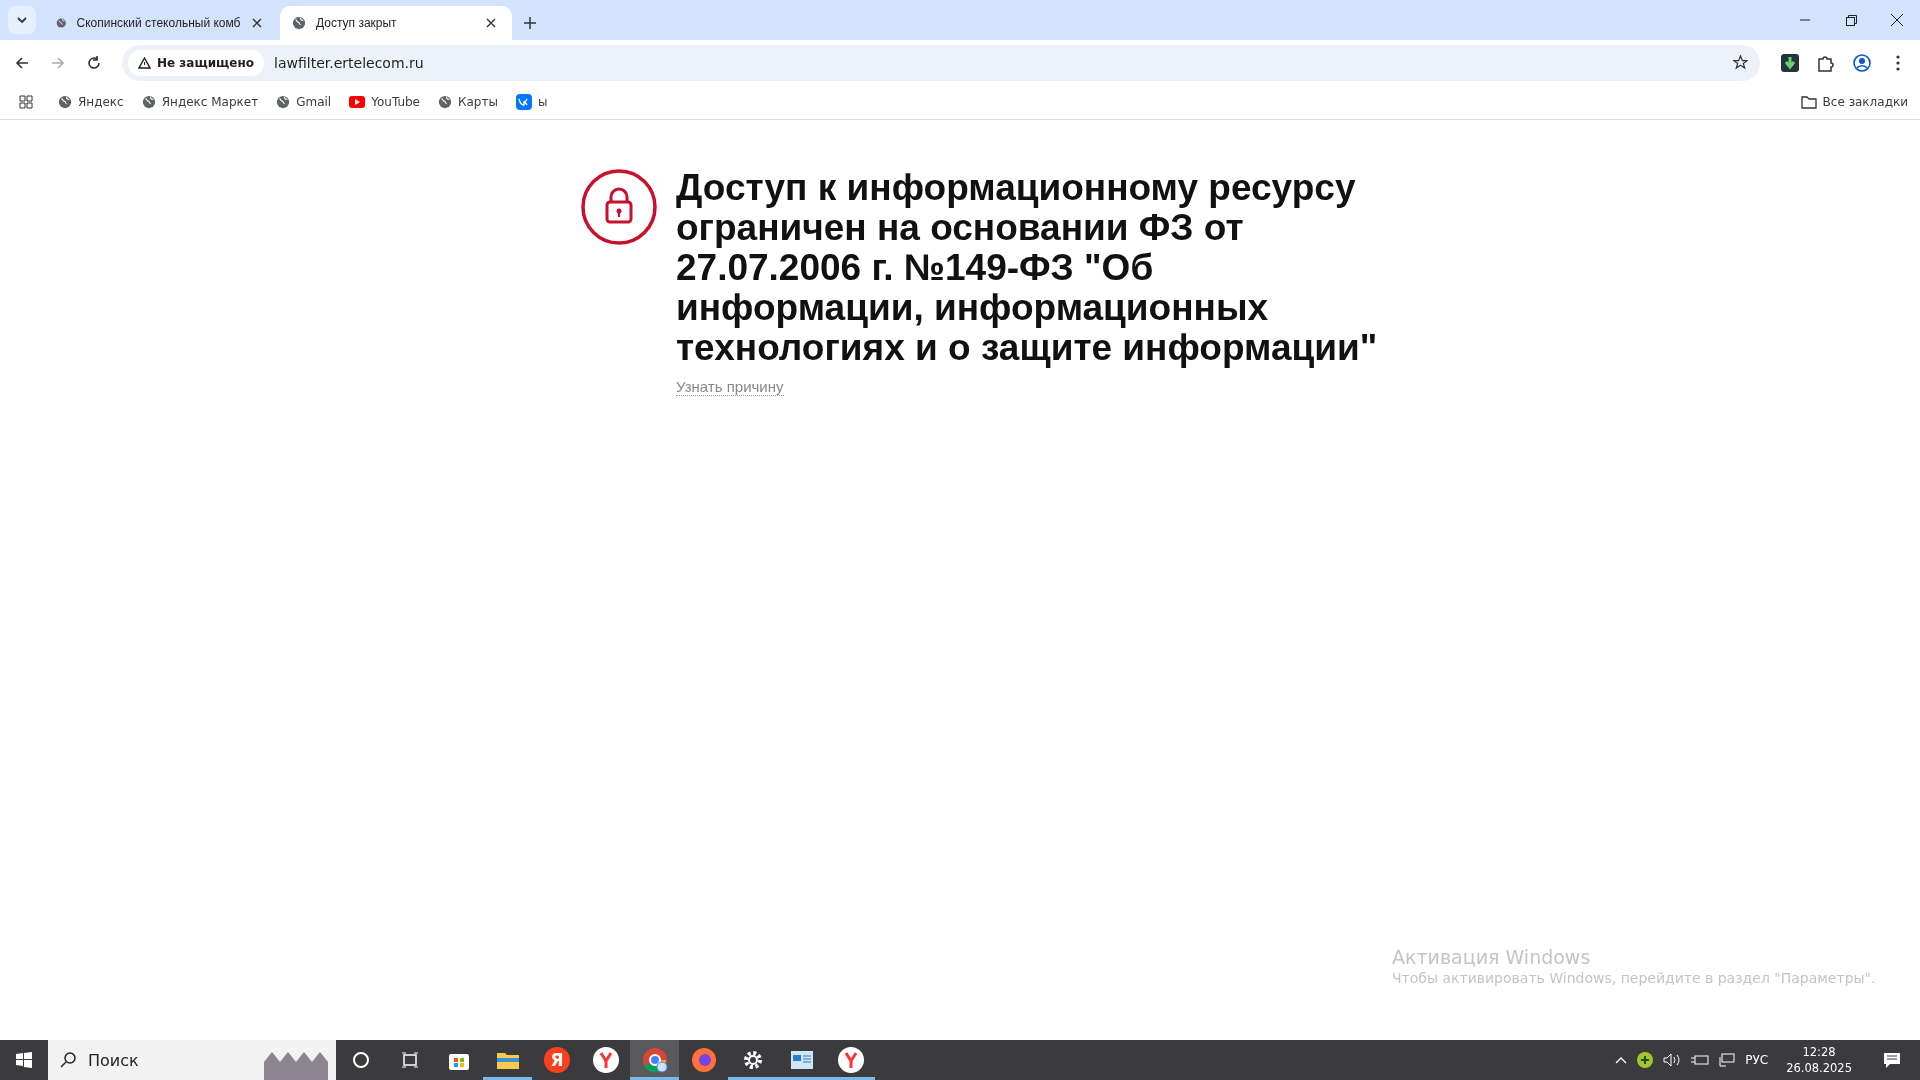  What do you see at coordinates (941, 62) in the screenshot?
I see `address-bar: Не защищено lawfilter.ertelecom.ru` at bounding box center [941, 62].